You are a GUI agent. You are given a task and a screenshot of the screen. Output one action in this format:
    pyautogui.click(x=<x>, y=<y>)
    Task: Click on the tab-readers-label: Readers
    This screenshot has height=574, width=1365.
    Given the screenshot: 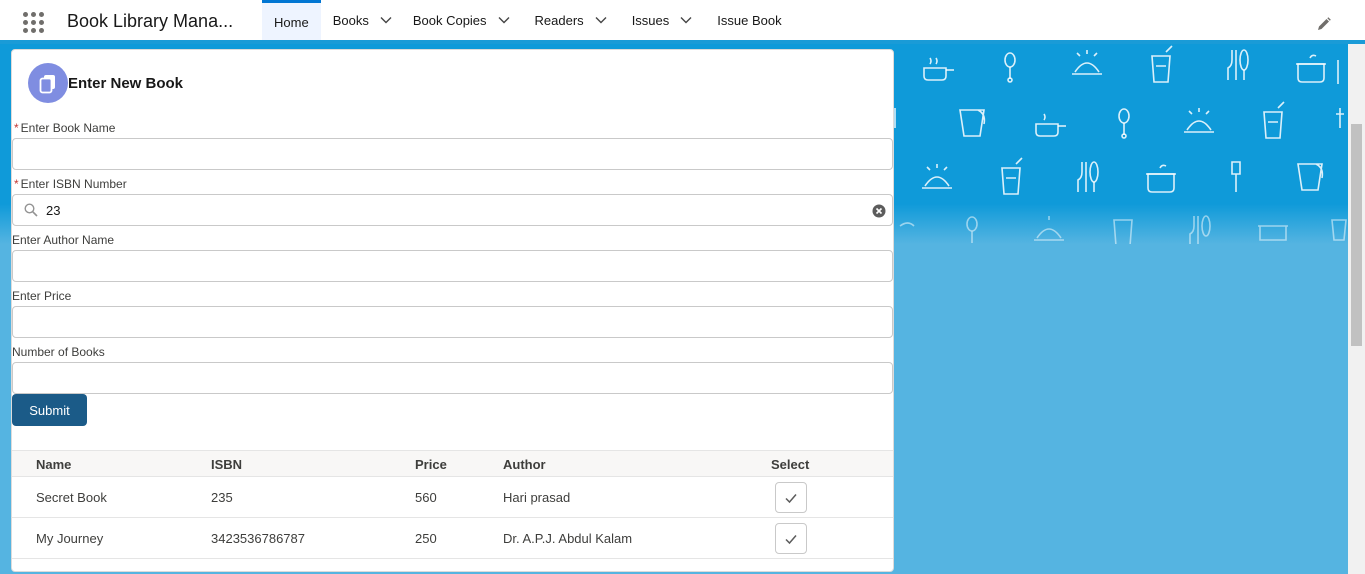 What is the action you would take?
    pyautogui.click(x=559, y=20)
    